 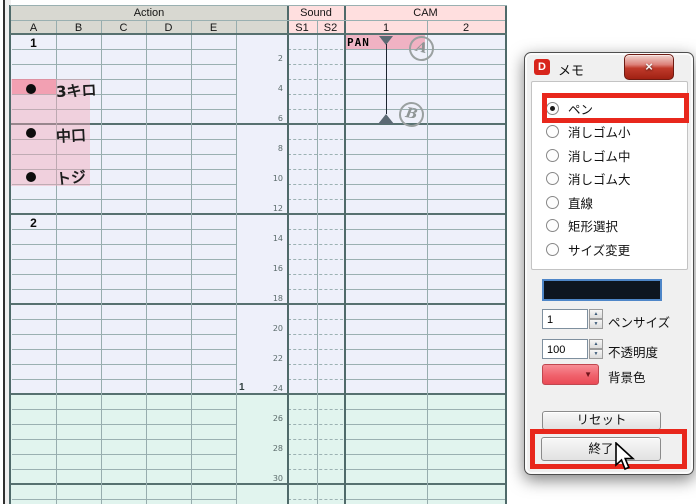 I want to click on opacity-stepper: ▲ ▼, so click(x=596, y=349).